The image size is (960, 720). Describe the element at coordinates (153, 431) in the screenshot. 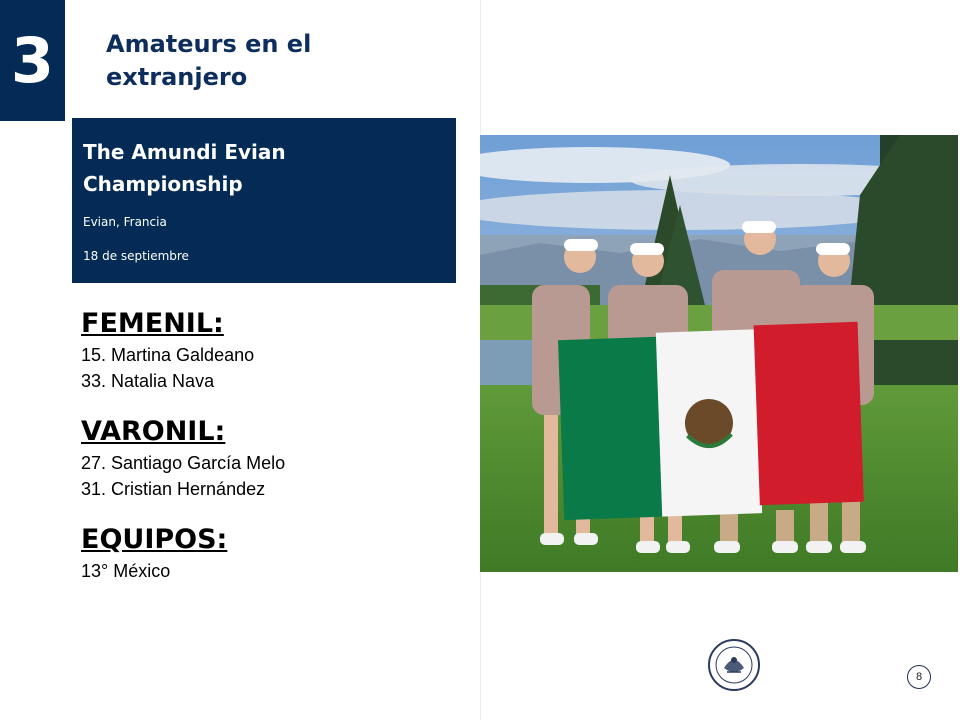

I see `varonil-heading: VARONIL:` at that location.